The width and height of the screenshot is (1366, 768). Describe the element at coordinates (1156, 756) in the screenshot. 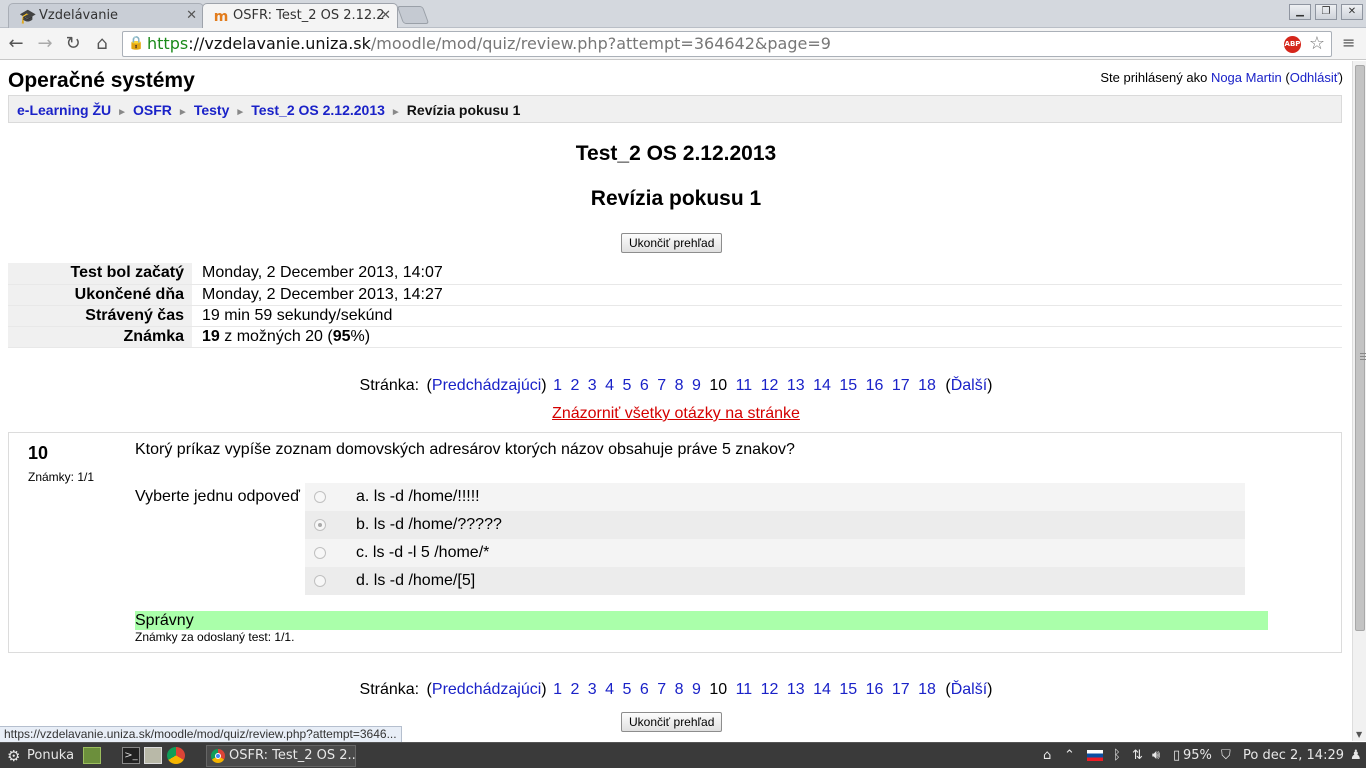

I see `volume-icon: 🔊︎` at that location.